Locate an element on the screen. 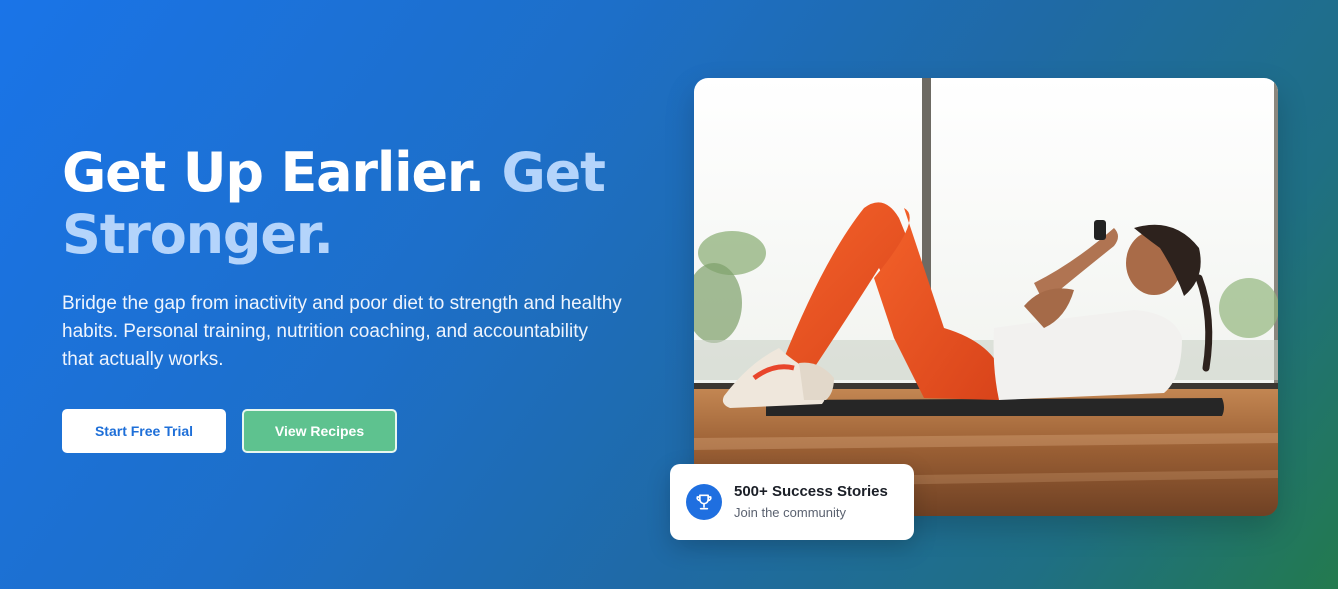 The width and height of the screenshot is (1338, 589). hero-actions: Start Free Trial View Recipes is located at coordinates (362, 431).